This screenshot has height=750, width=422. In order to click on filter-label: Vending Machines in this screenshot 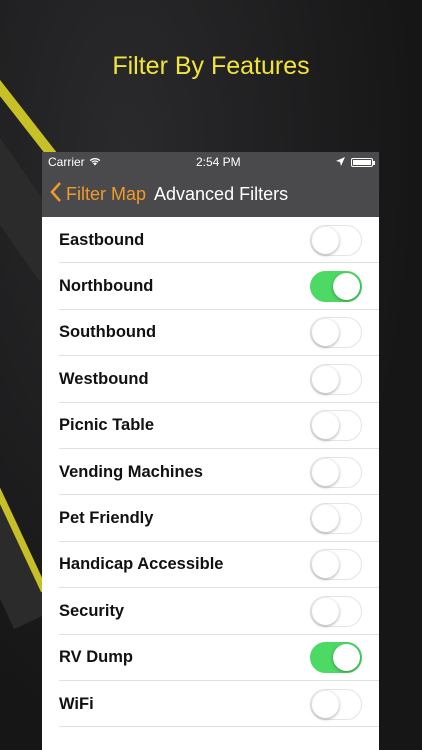, I will do `click(131, 471)`.